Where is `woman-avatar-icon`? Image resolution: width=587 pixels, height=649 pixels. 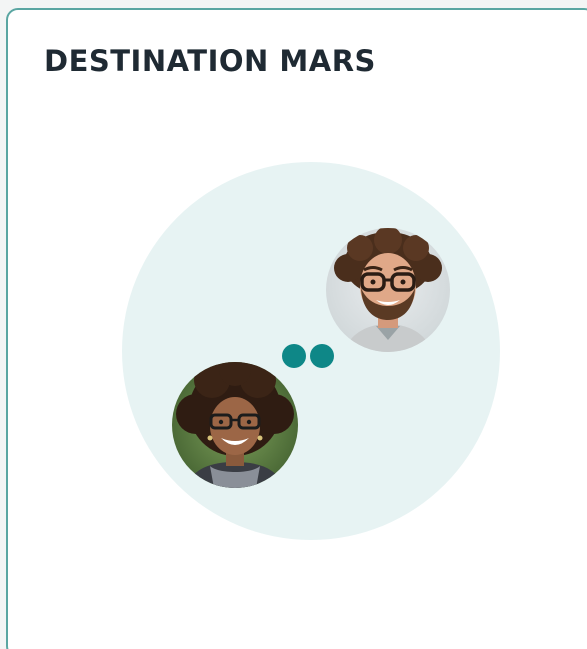
woman-avatar-icon is located at coordinates (235, 425).